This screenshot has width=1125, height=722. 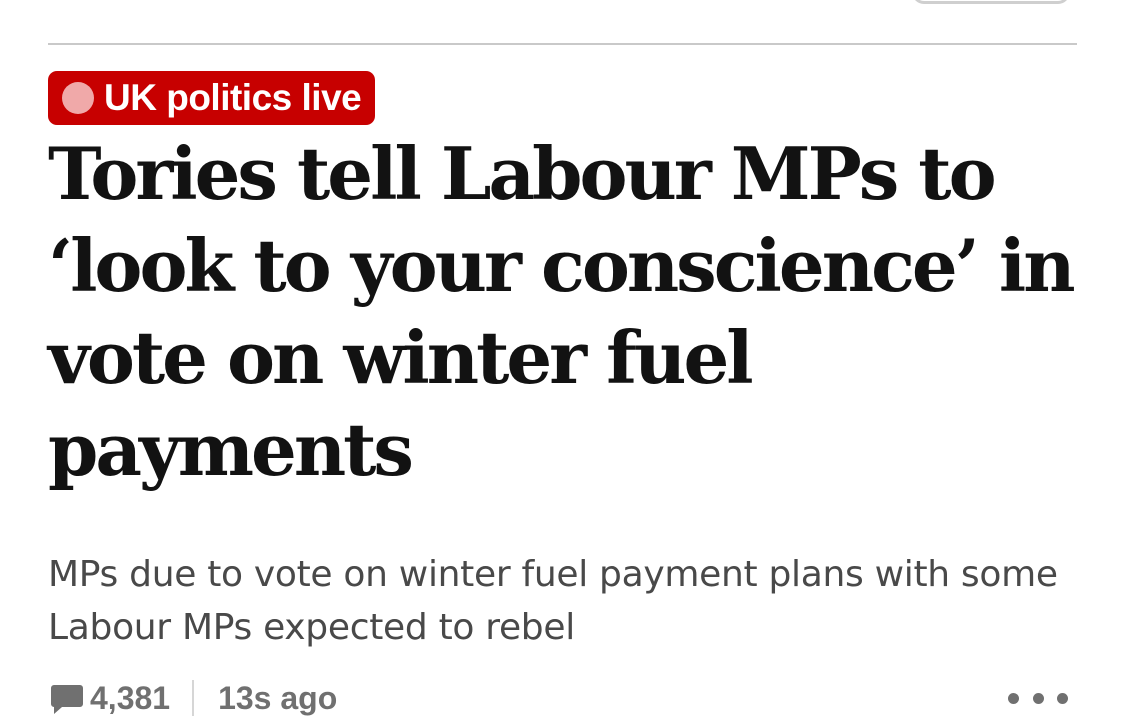 I want to click on kicker-label: UK politics live, so click(x=233, y=97).